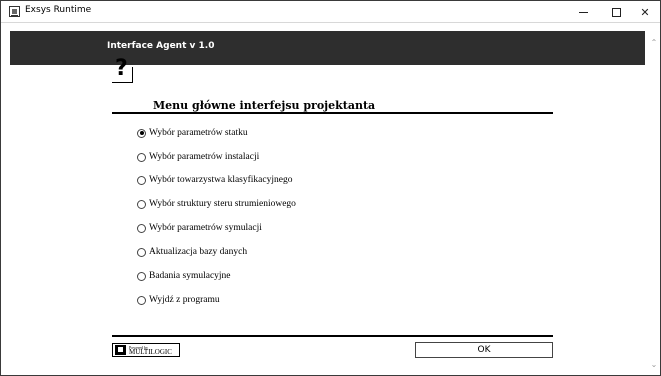 The height and width of the screenshot is (376, 661). Describe the element at coordinates (124, 70) in the screenshot. I see `question-mark-icon: ?` at that location.